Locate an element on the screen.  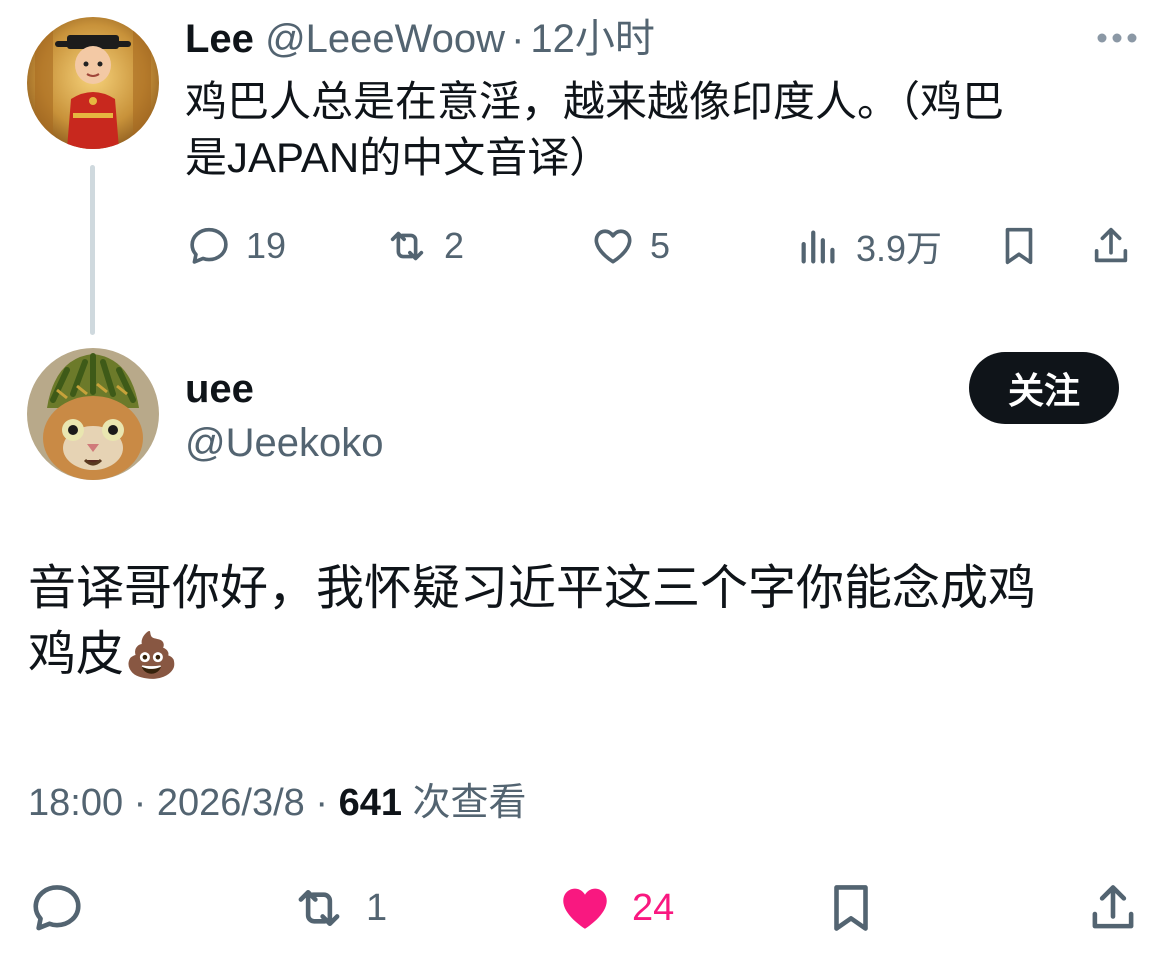
parent-action-bar: 19 2 5 3.9万 is located at coordinates (585, 246).